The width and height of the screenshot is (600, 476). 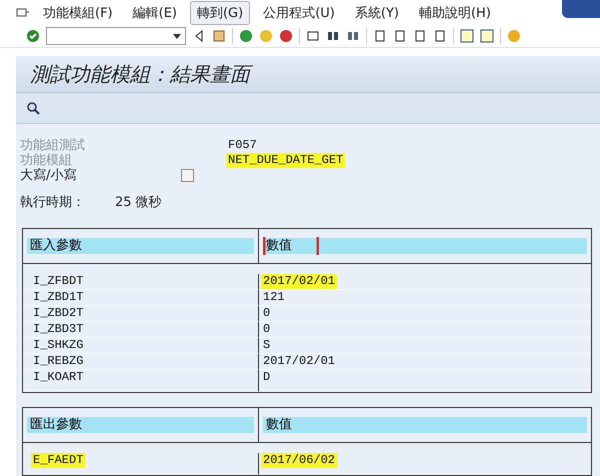 What do you see at coordinates (58, 361) in the screenshot?
I see `parameter-name: I_REBZG` at bounding box center [58, 361].